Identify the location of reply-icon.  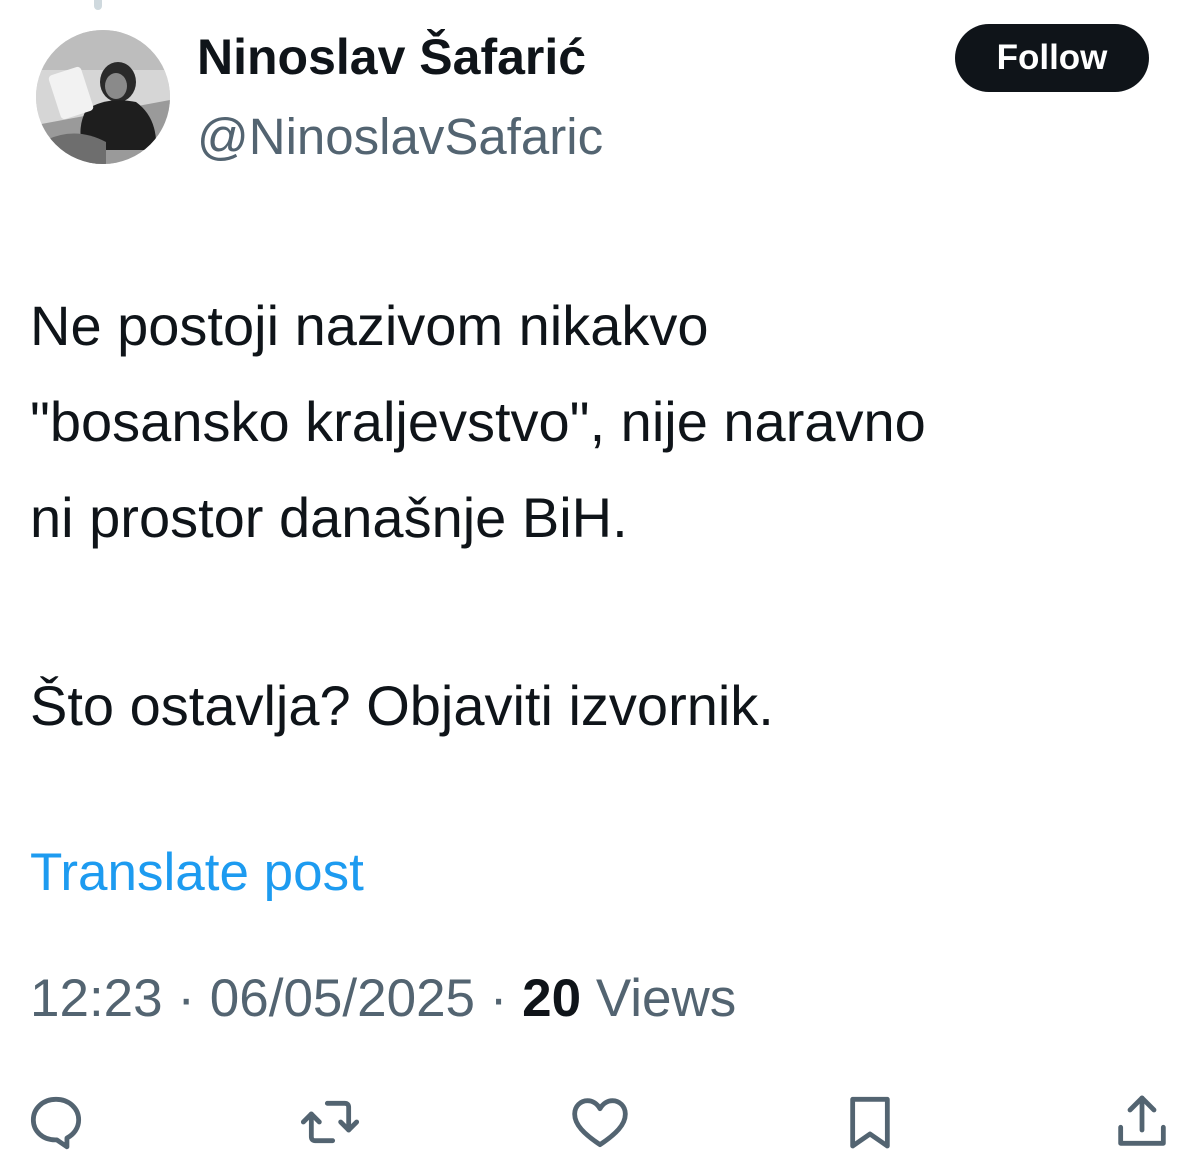
(56, 1122).